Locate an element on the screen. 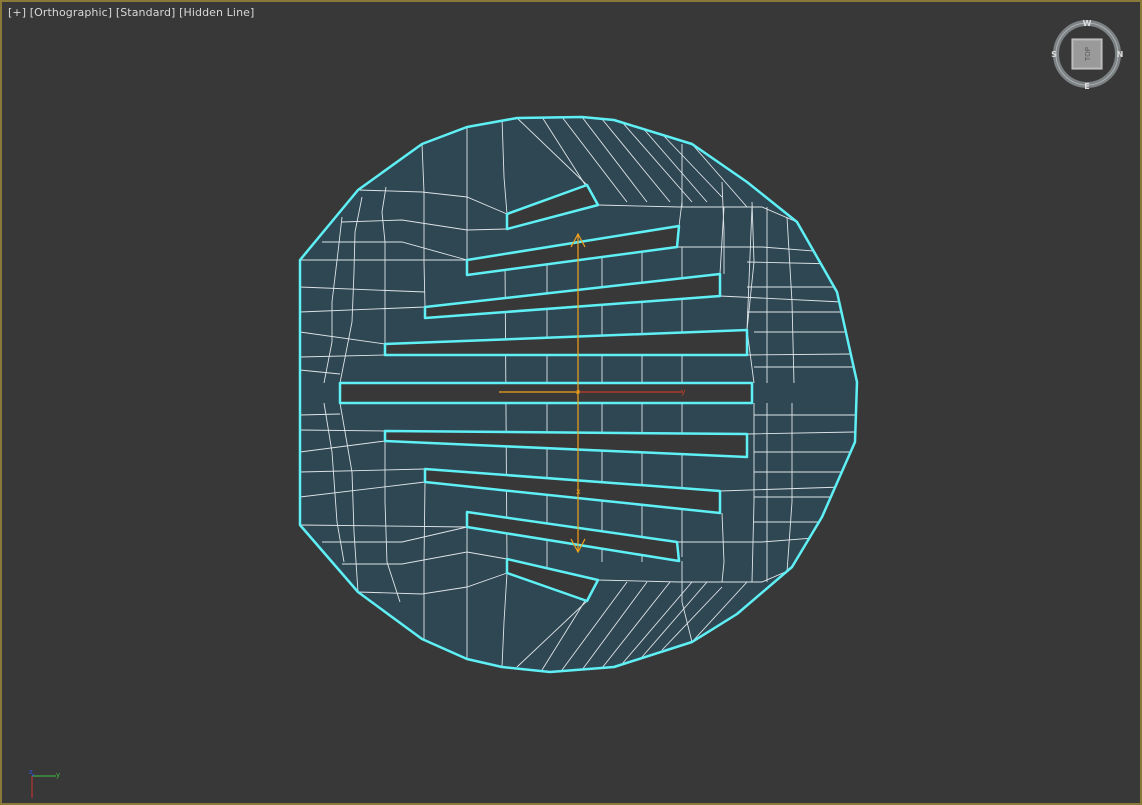 Image resolution: width=1142 pixels, height=805 pixels. viewcube-east: E is located at coordinates (1086, 86).